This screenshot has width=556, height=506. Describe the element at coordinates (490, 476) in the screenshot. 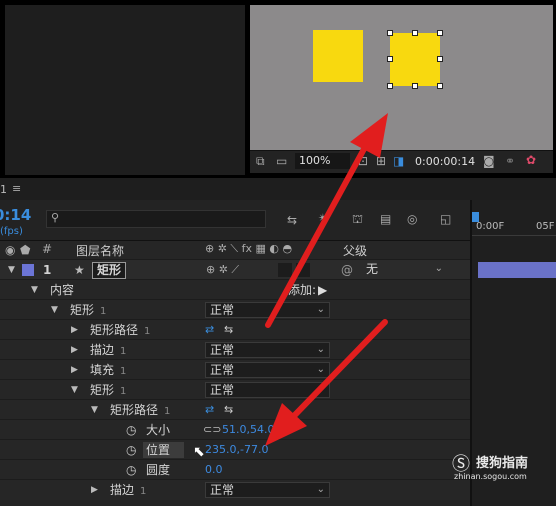

I see `watermark-url: zhinan.sogou.com` at that location.